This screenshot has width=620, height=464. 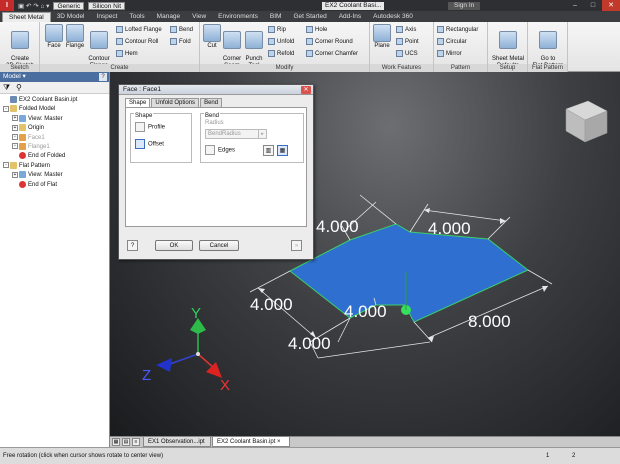 I want to click on dim-right-bottom: 8.000, so click(x=489, y=321).